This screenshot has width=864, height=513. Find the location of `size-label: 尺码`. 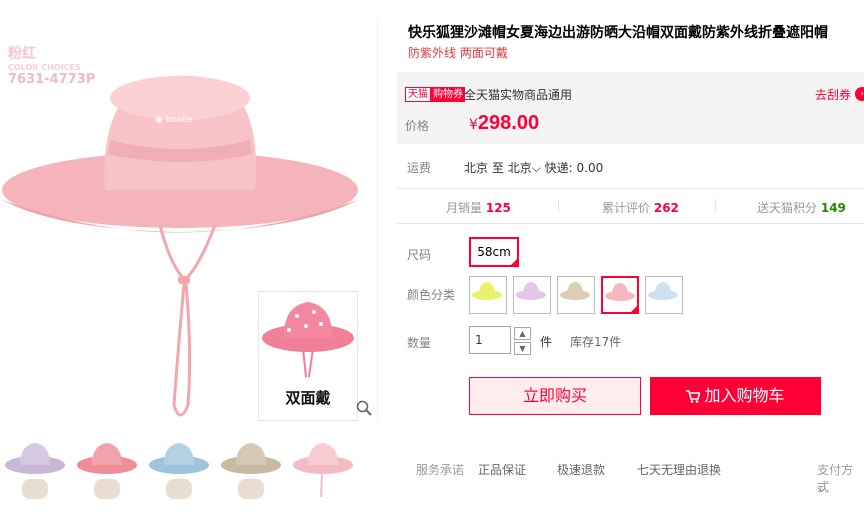

size-label: 尺码 is located at coordinates (419, 255).